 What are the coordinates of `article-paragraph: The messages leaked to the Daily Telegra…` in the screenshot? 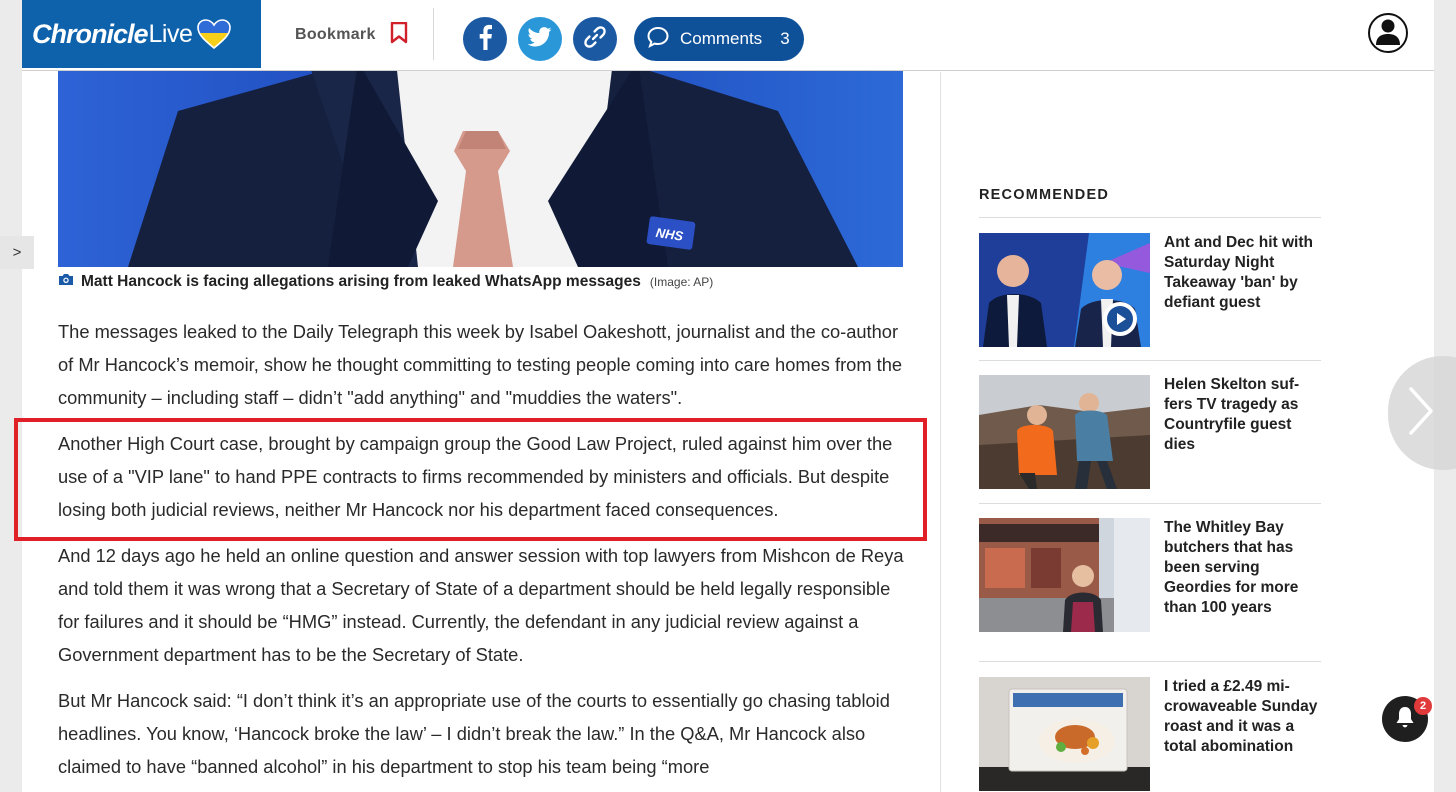 It's located at (480, 364).